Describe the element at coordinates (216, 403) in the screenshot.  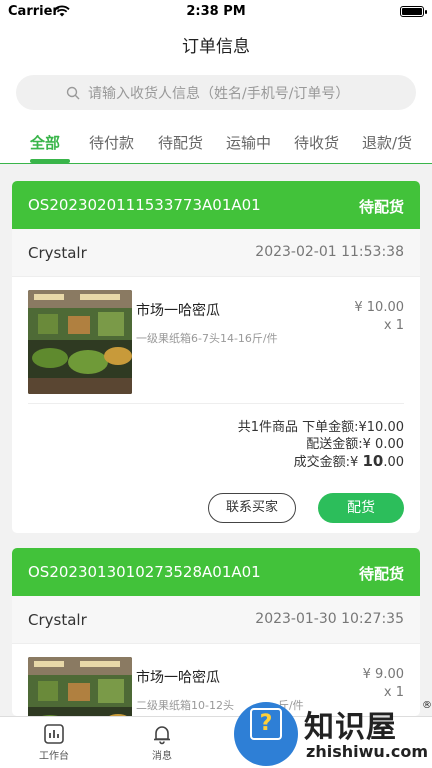
I see `divider` at that location.